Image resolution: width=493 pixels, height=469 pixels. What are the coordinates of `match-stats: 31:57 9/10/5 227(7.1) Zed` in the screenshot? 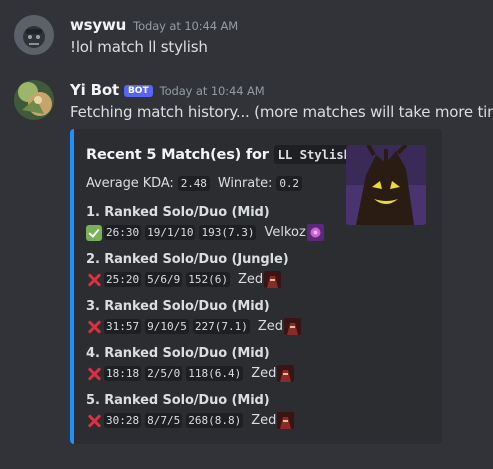 It's located at (194, 326).